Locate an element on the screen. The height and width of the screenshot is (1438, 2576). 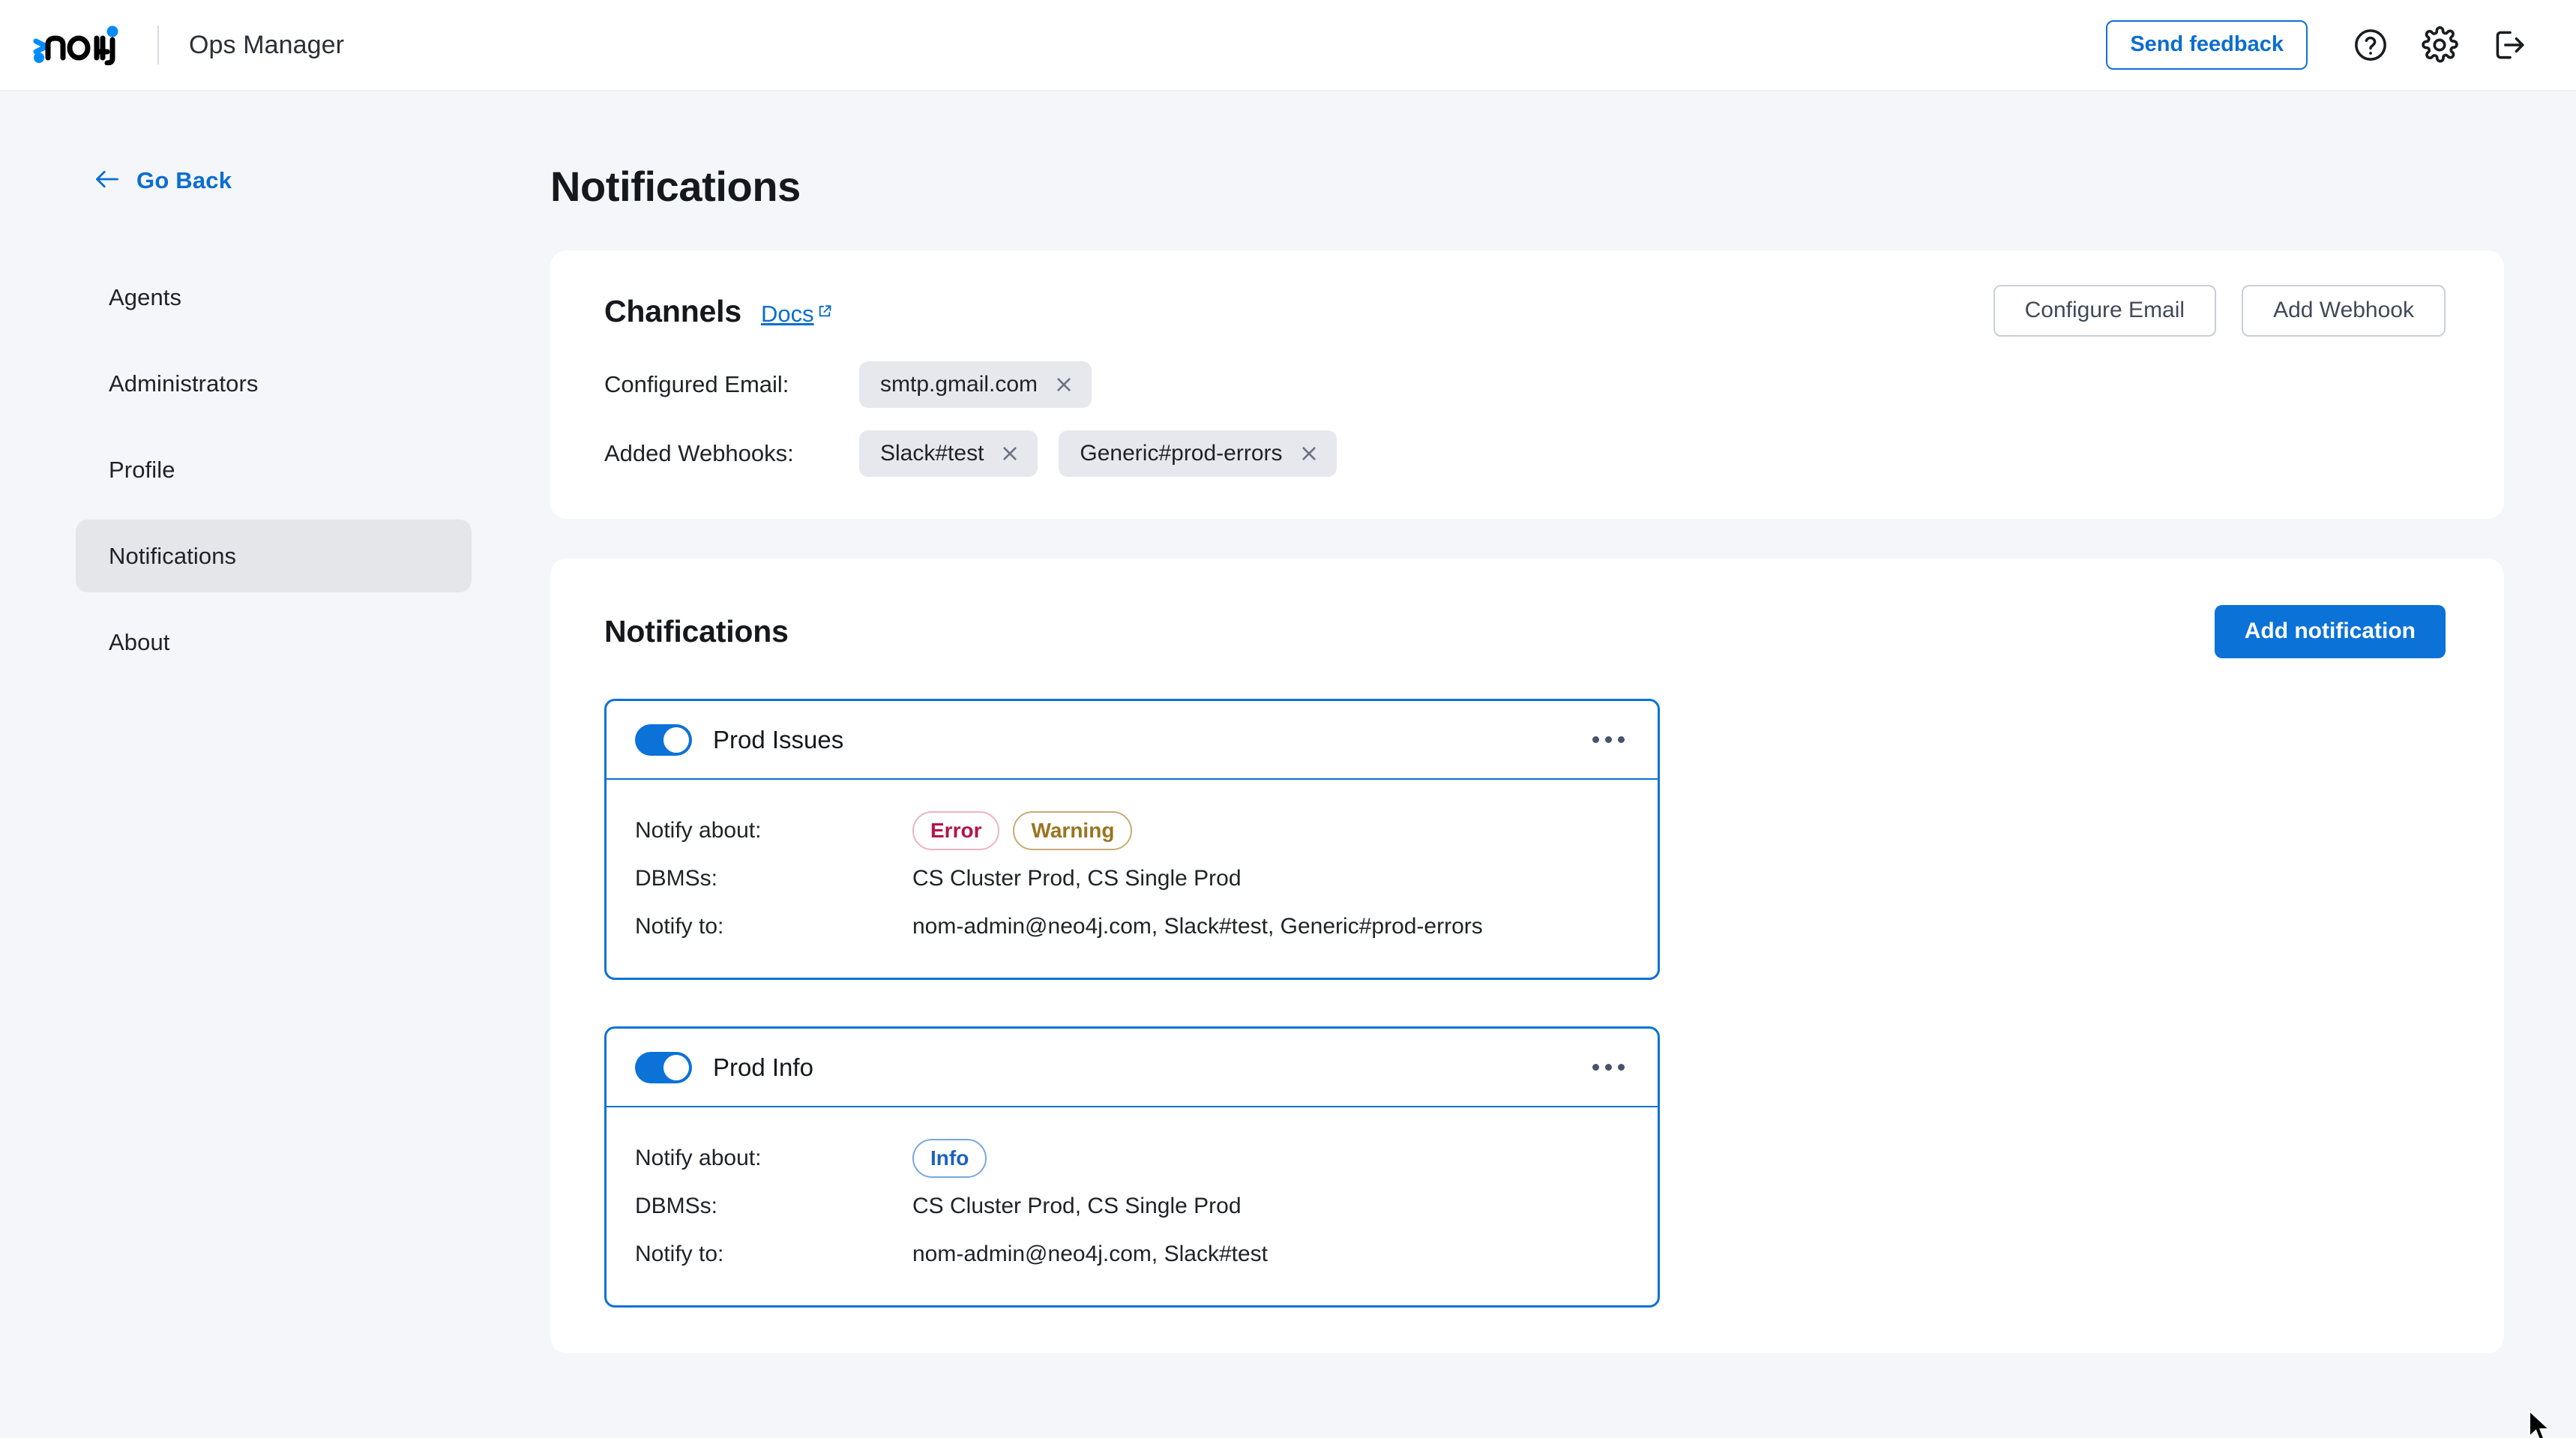
docs-link-label: Docs is located at coordinates (787, 314).